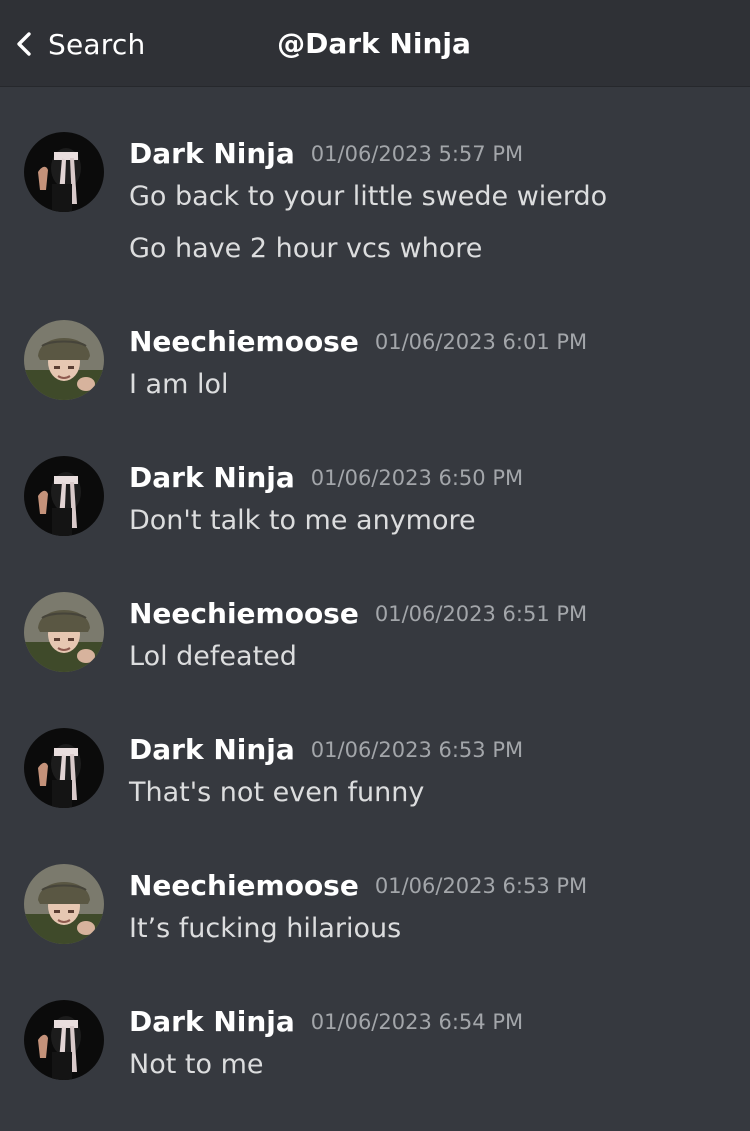 The width and height of the screenshot is (750, 1131). What do you see at coordinates (368, 196) in the screenshot?
I see `message-text: Go back to your little swede wierdo` at bounding box center [368, 196].